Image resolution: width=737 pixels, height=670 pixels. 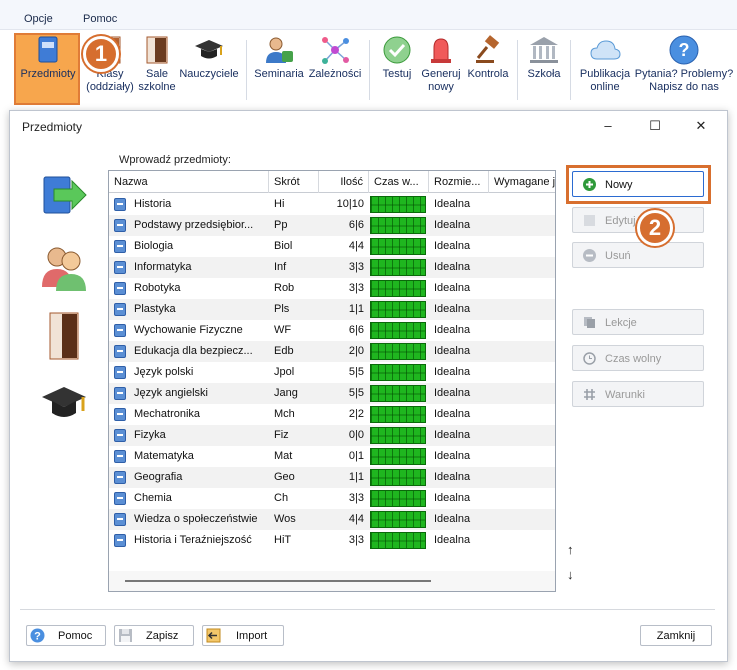 What do you see at coordinates (282, 309) in the screenshot?
I see `cell-abbr: Pls` at bounding box center [282, 309].